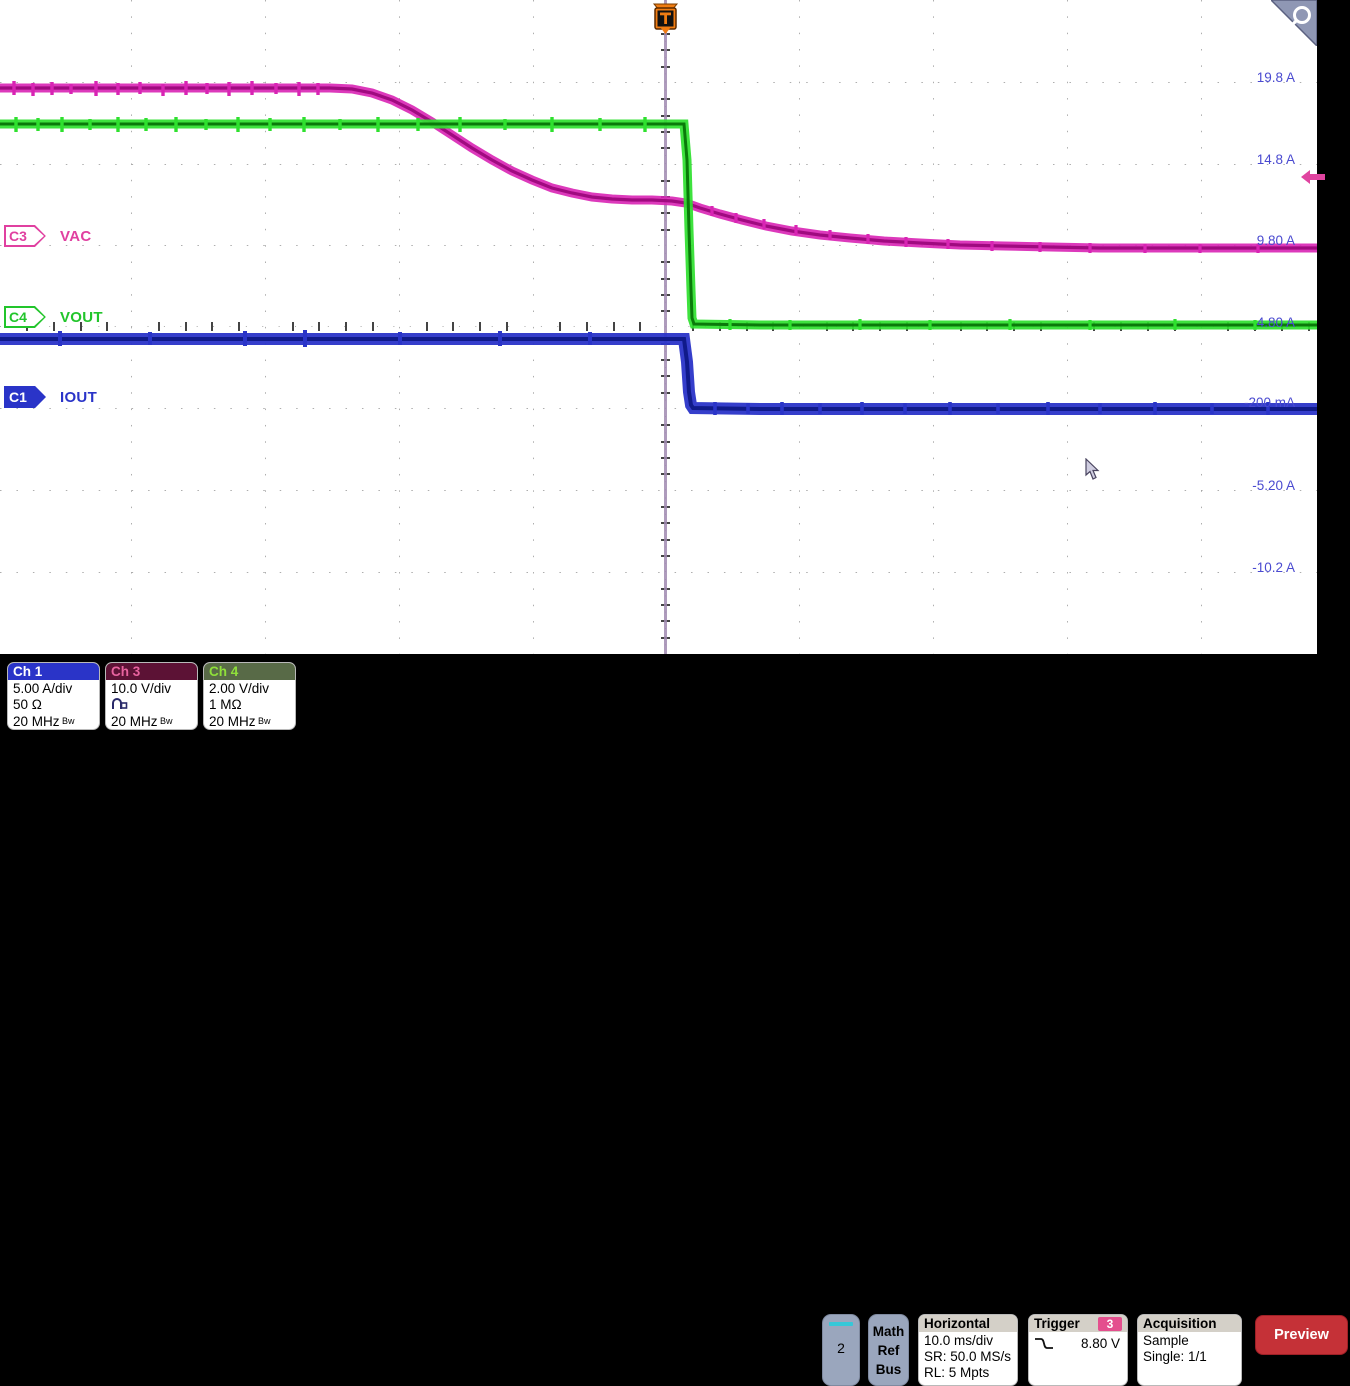 The image size is (1350, 1386). What do you see at coordinates (1313, 177) in the screenshot?
I see `trigger-level-arrow` at bounding box center [1313, 177].